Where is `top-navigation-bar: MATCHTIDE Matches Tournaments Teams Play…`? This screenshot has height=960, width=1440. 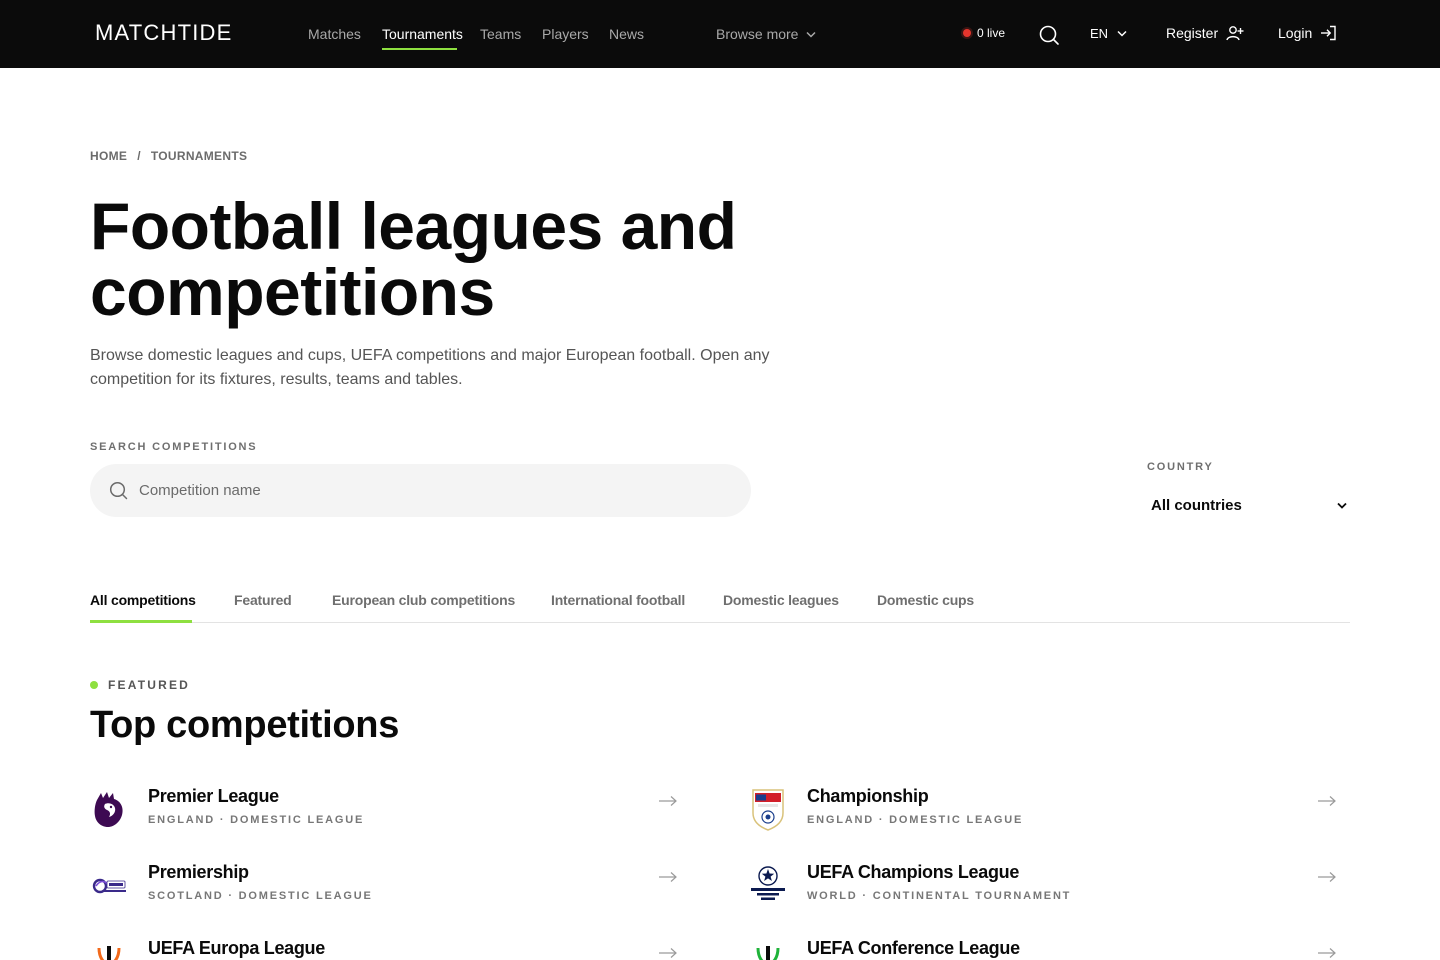
top-navigation-bar: MATCHTIDE Matches Tournaments Teams Play… is located at coordinates (720, 34).